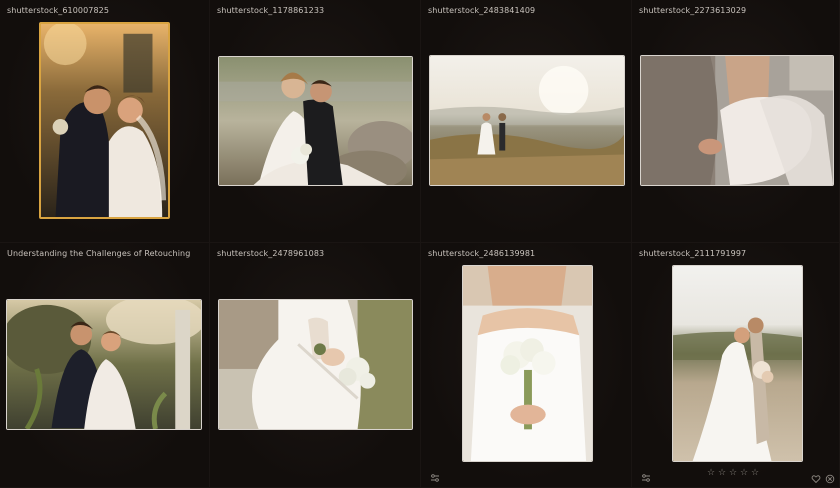  I want to click on photo-filename: shutterstock_610007825, so click(58, 10).